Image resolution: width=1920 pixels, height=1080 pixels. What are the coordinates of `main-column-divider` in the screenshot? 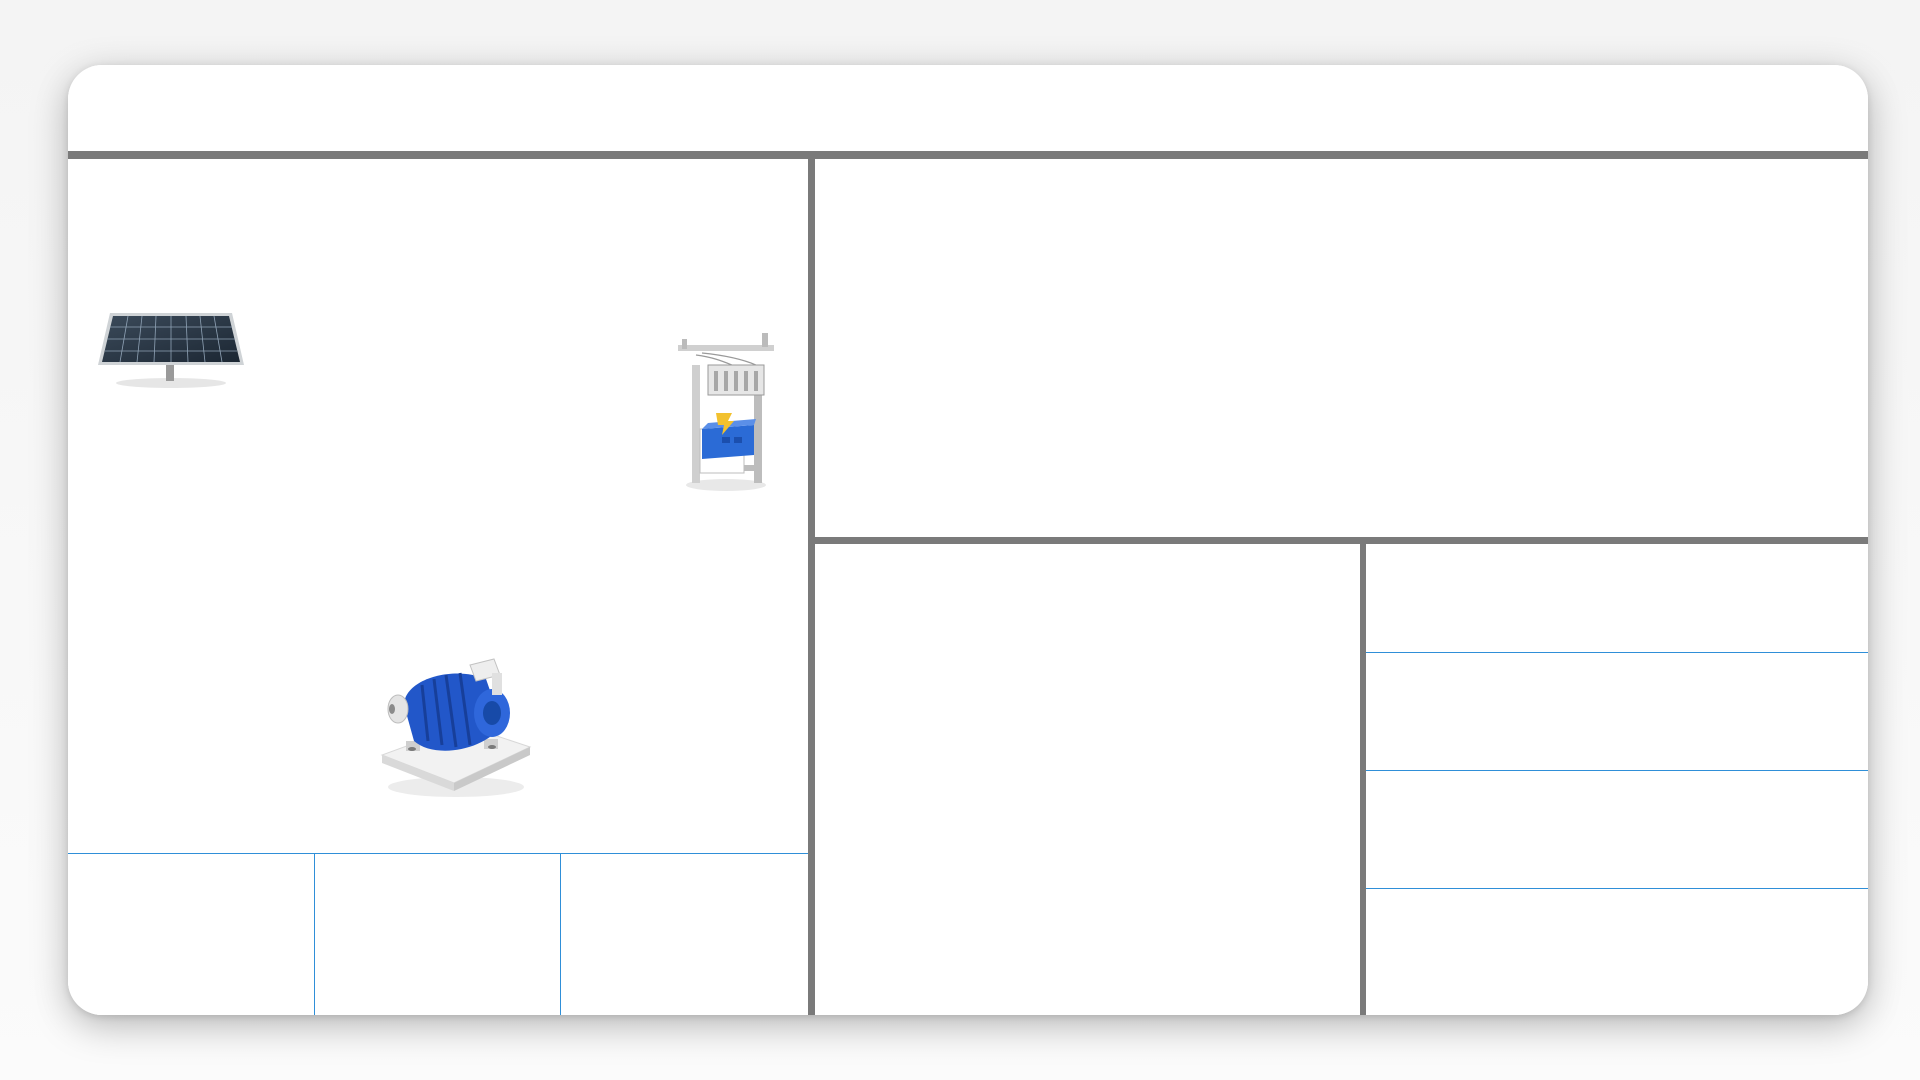 It's located at (811, 587).